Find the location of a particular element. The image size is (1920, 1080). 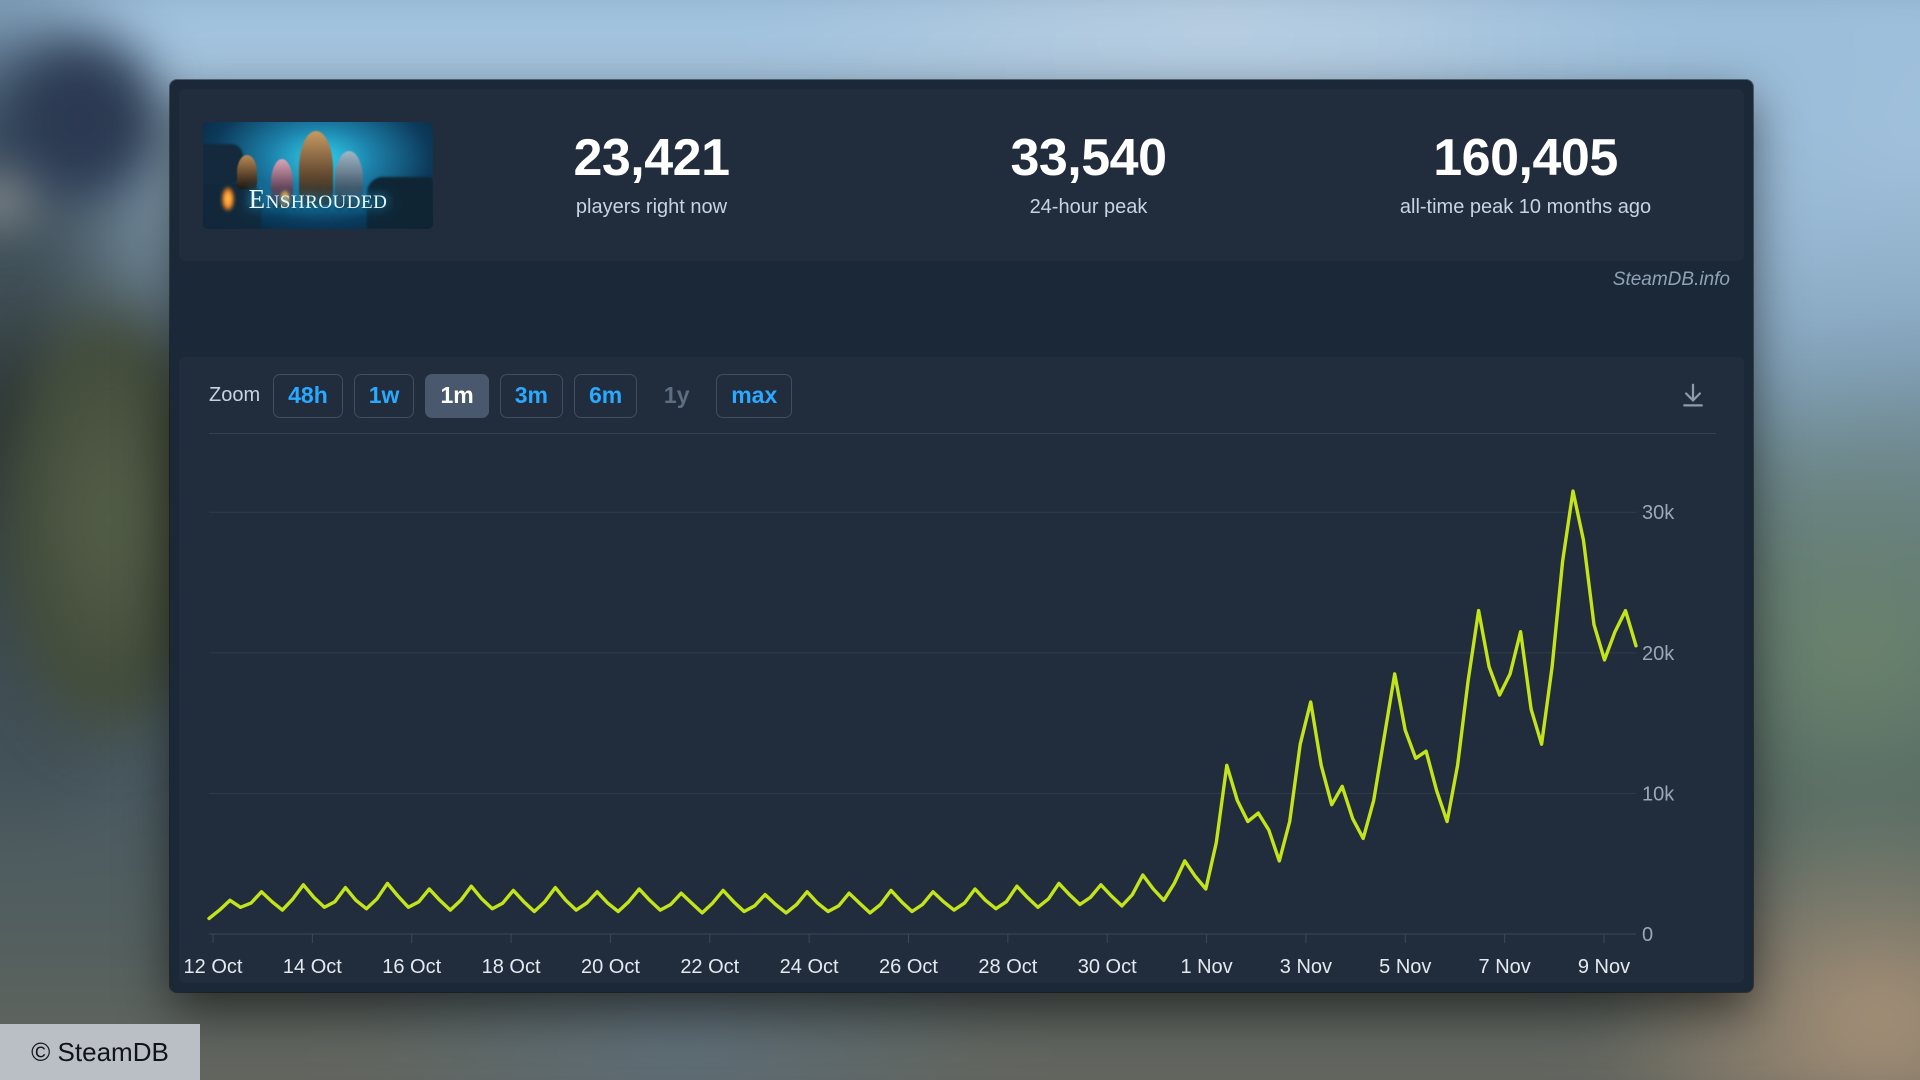

stat-label: players right now is located at coordinates (651, 206).